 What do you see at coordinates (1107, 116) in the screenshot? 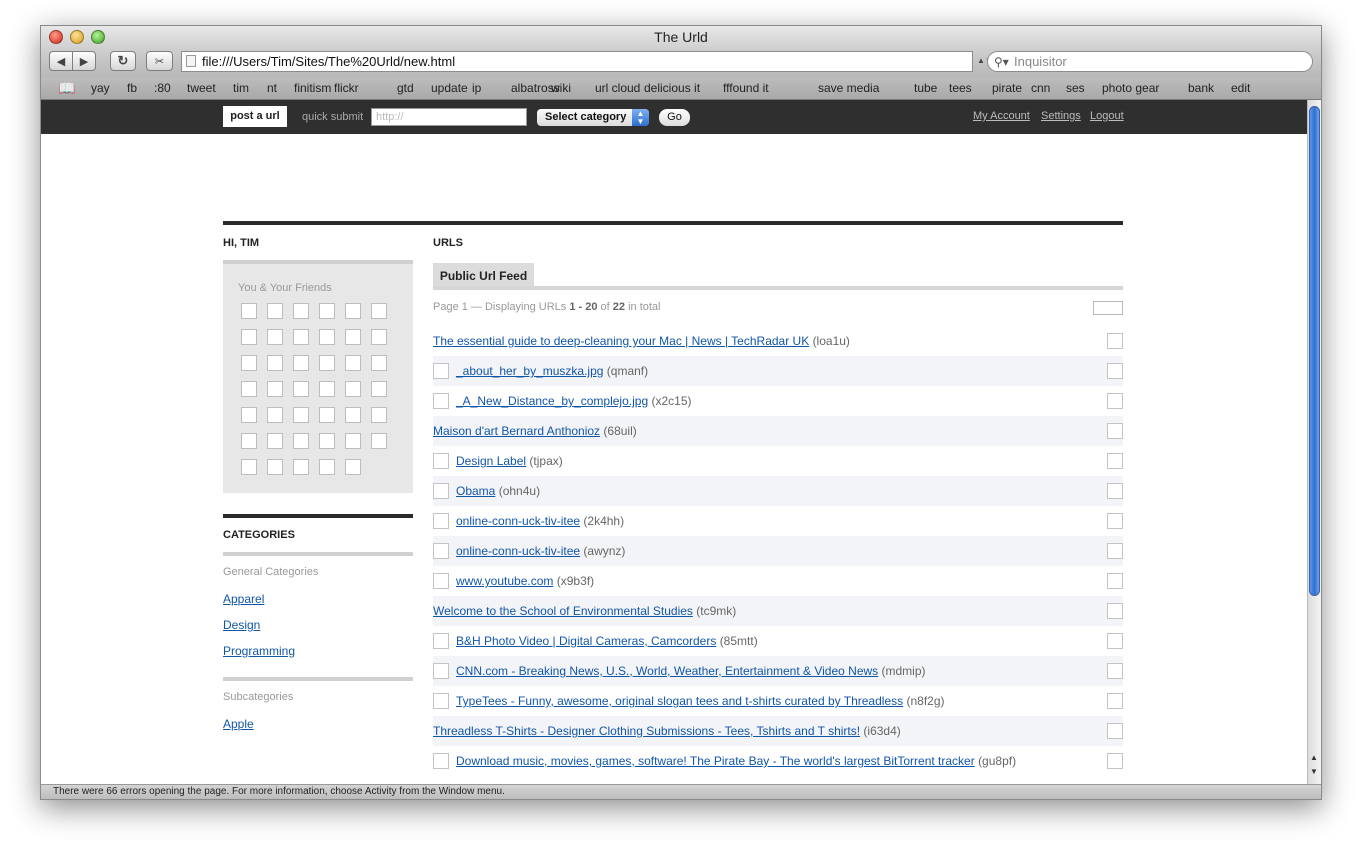
I see `logout-link: Logout` at bounding box center [1107, 116].